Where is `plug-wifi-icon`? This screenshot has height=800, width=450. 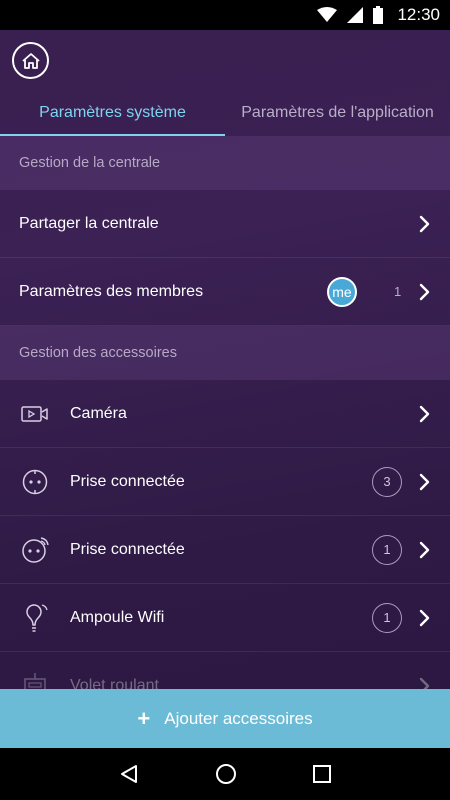 plug-wifi-icon is located at coordinates (35, 550).